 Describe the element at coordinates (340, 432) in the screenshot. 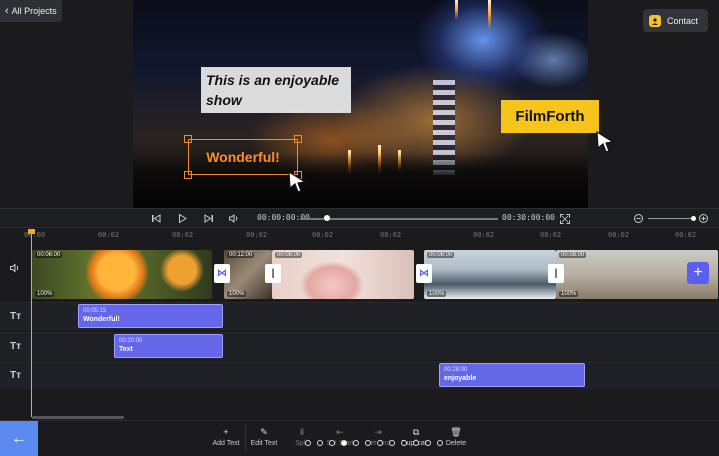

I see `set-start-icon: ⇤` at that location.